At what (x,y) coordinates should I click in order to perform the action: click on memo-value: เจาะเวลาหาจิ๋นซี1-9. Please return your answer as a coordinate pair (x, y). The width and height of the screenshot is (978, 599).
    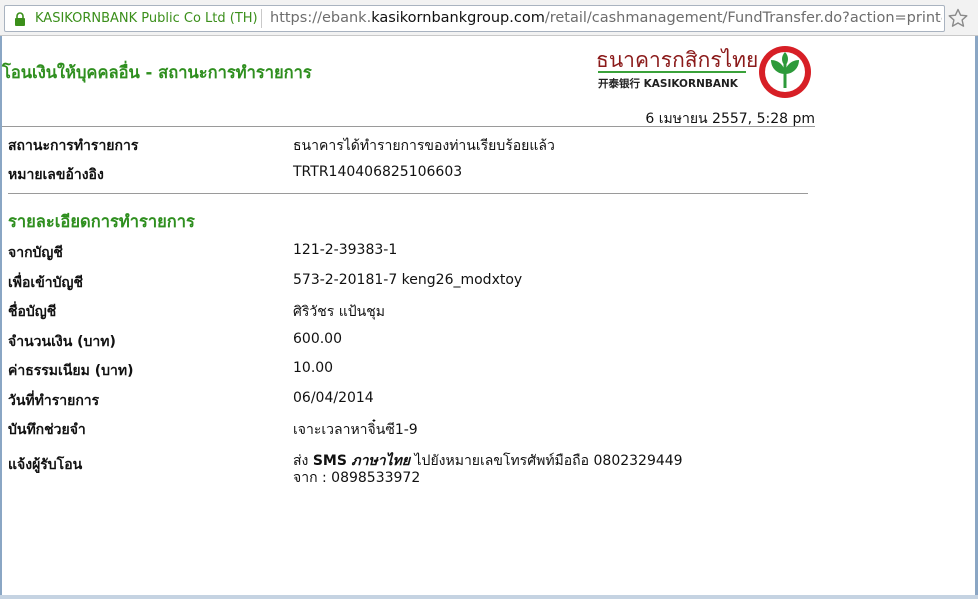
    Looking at the image, I should click on (355, 430).